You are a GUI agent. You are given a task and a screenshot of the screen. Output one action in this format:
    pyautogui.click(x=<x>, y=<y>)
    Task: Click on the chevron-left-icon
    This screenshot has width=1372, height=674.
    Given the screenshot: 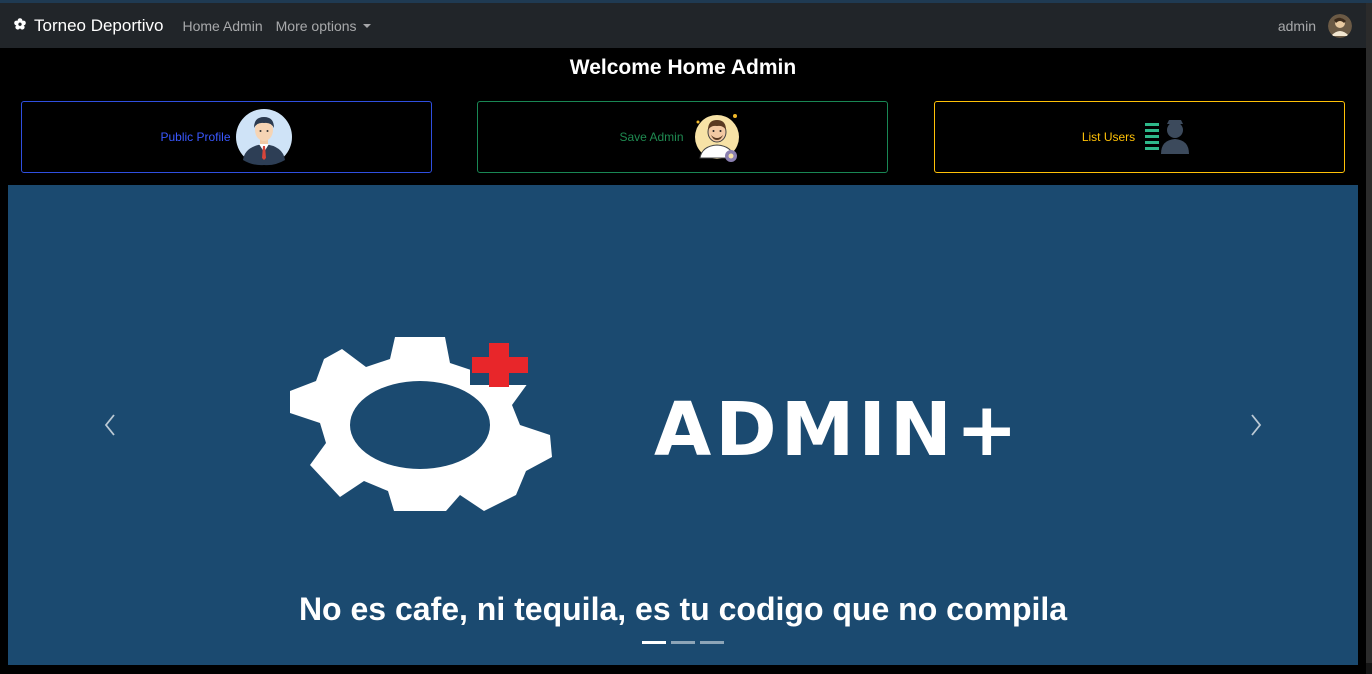 What is the action you would take?
    pyautogui.click(x=110, y=425)
    